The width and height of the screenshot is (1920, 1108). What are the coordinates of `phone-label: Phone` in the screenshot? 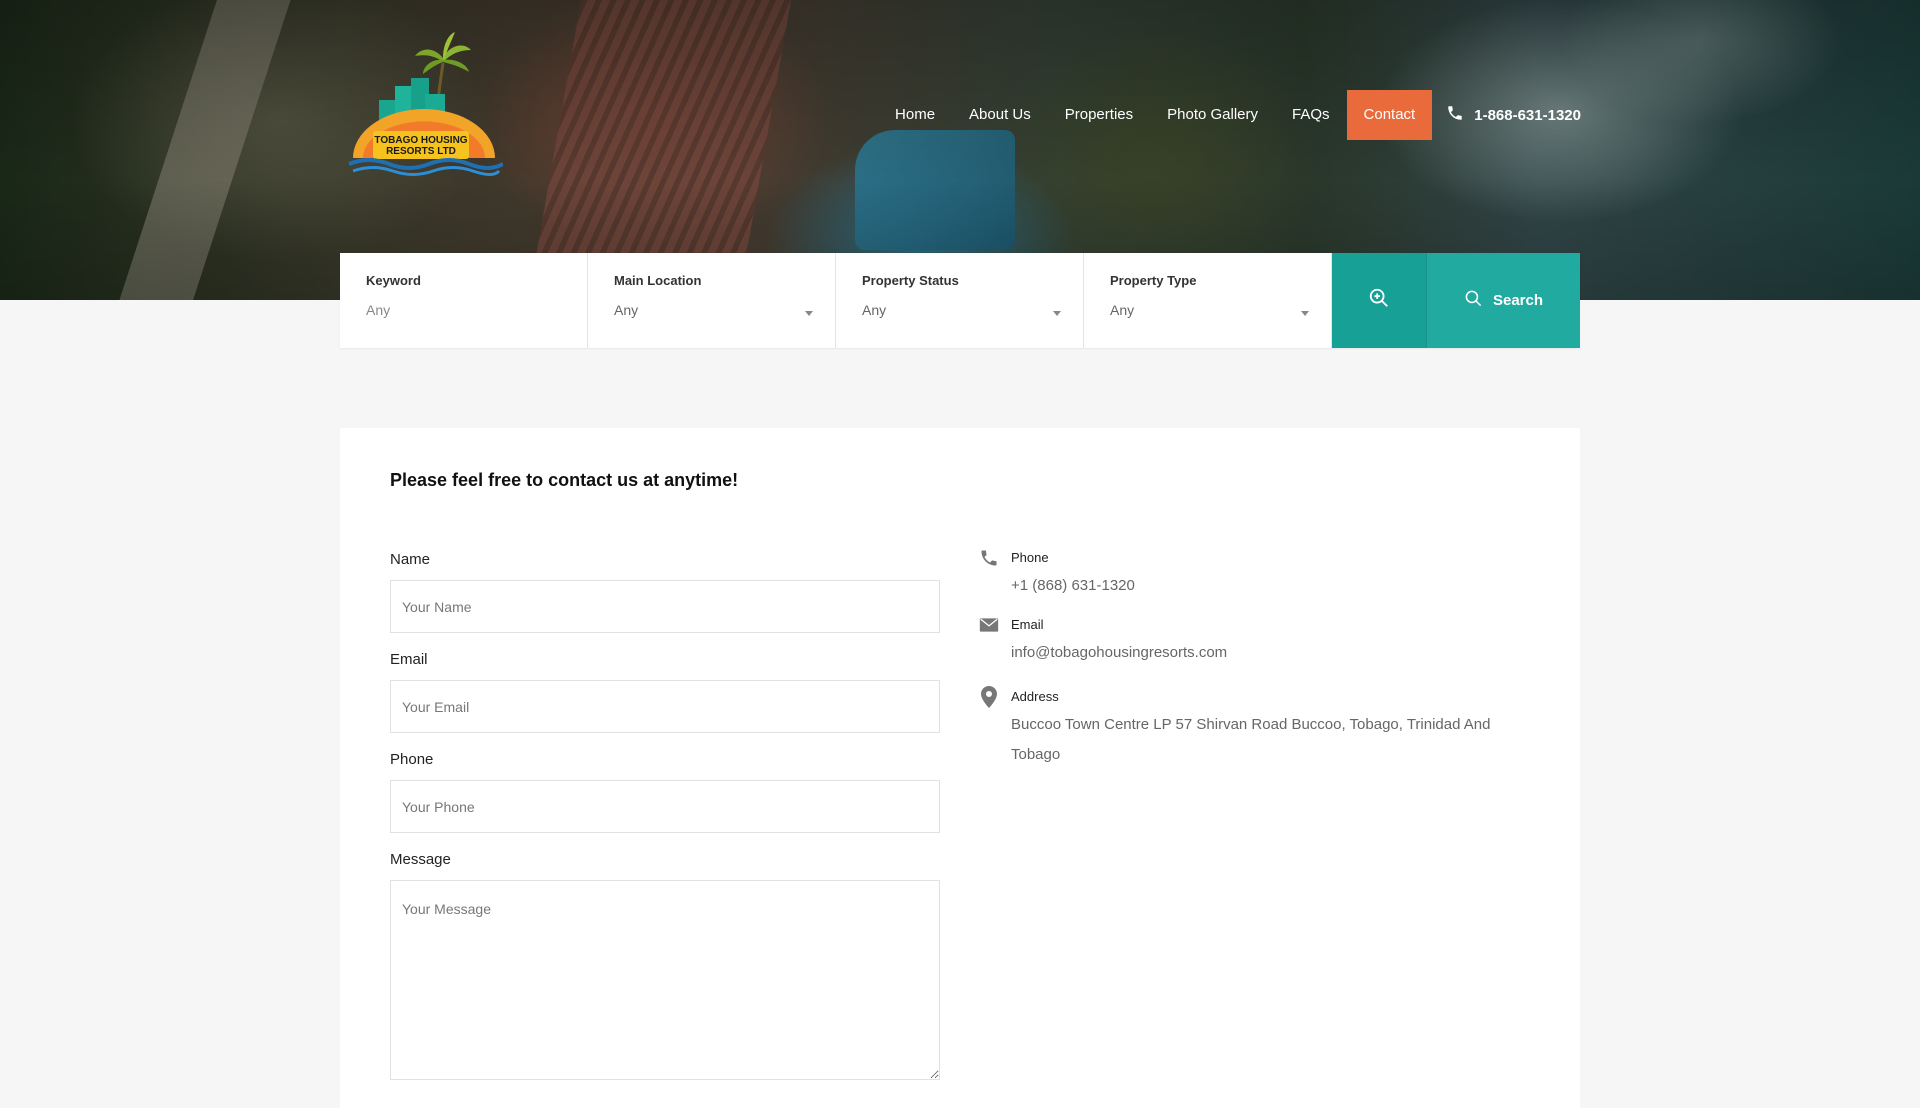 It's located at (412, 759).